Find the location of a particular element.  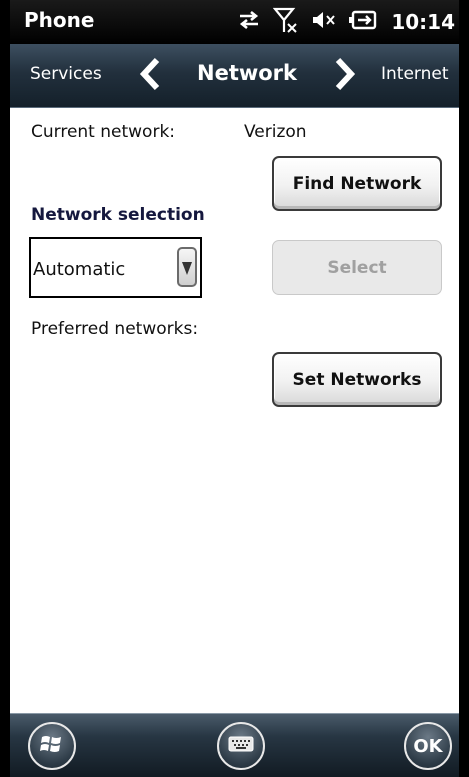

network-selection-heading: Network selection is located at coordinates (118, 215).